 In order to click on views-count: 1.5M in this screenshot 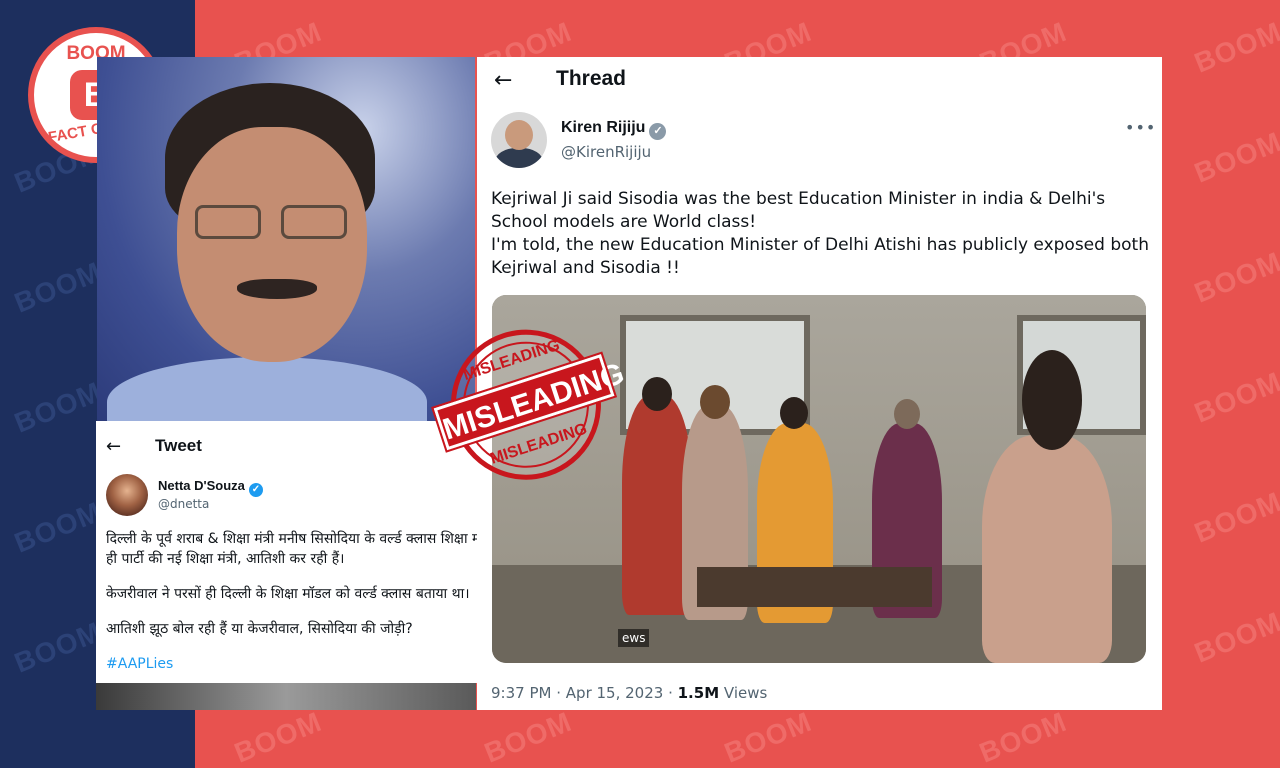, I will do `click(698, 693)`.